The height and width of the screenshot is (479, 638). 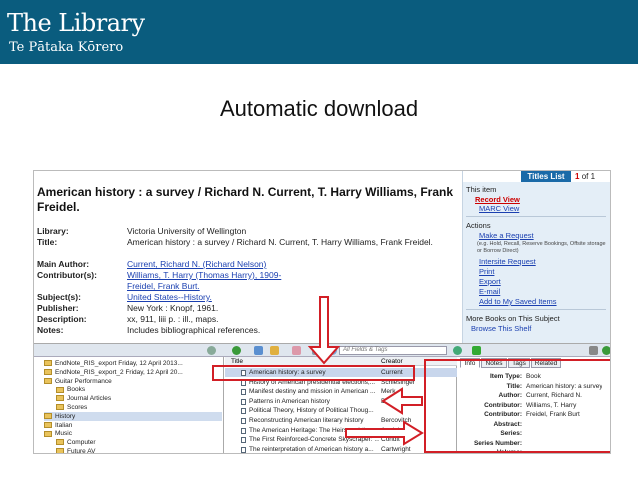 What do you see at coordinates (53, 231) in the screenshot?
I see `record-field-label: Library:` at bounding box center [53, 231].